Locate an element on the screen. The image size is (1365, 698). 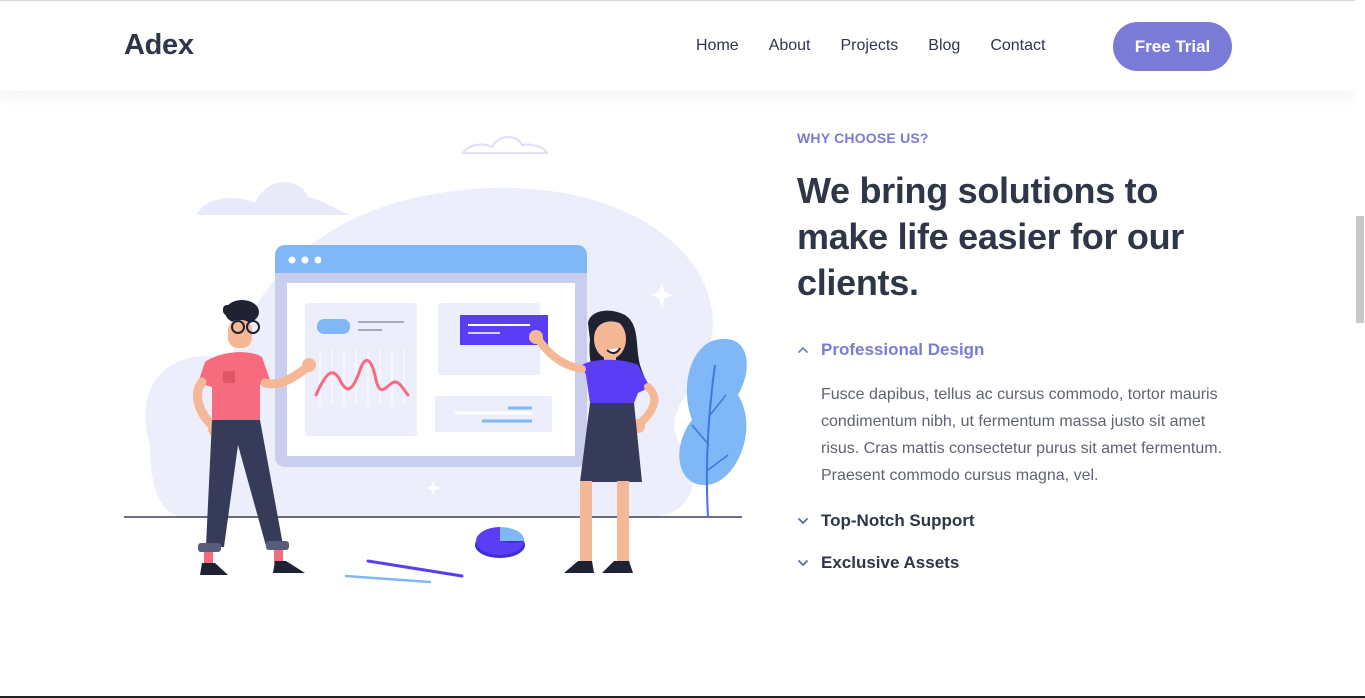
accordion-item-top-notch-support: Top-Notch Support is located at coordinates (886, 521).